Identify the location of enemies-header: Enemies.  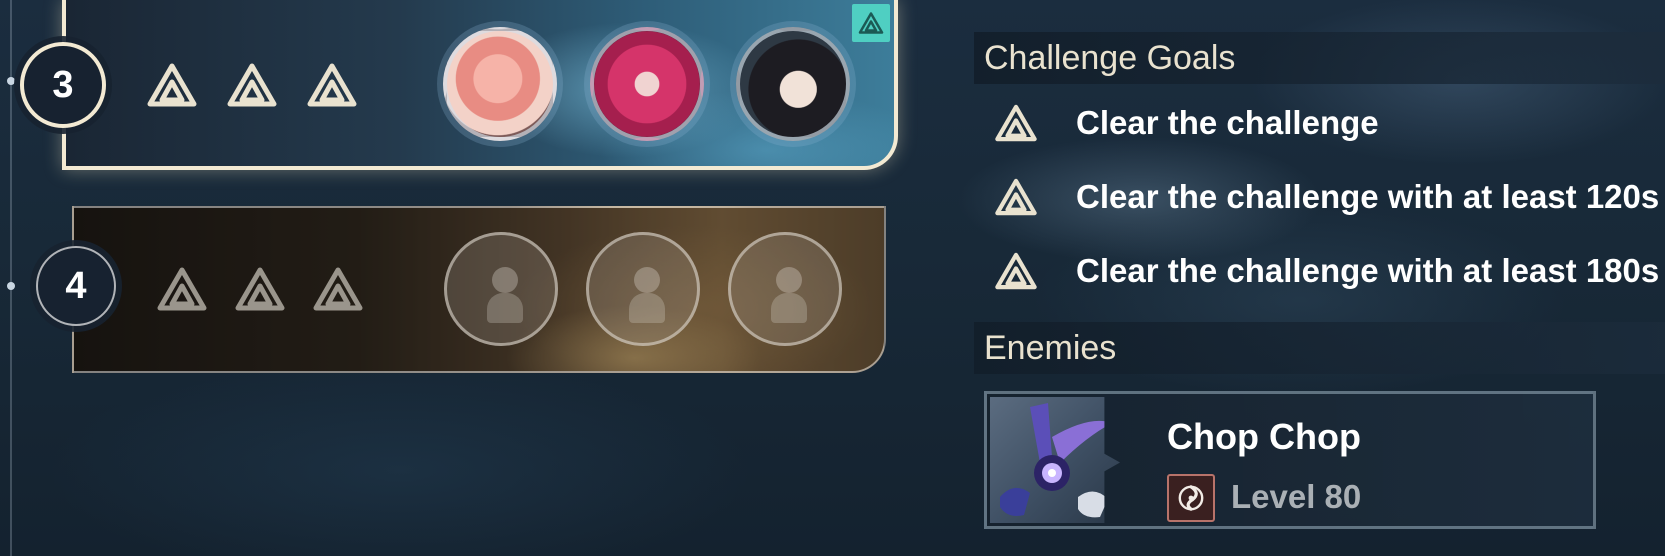
(1319, 348).